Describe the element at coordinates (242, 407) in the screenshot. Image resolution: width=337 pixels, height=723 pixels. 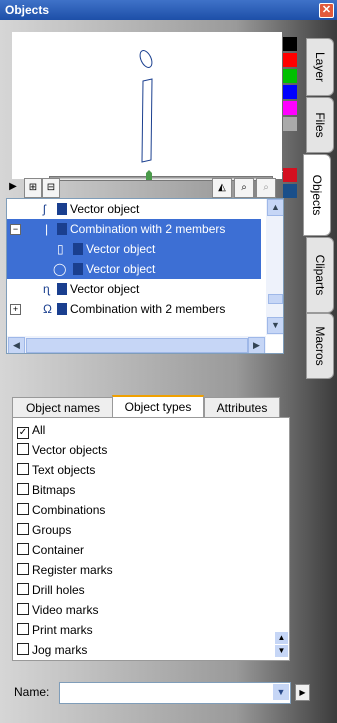
I see `tab-attributes: Attributes` at that location.